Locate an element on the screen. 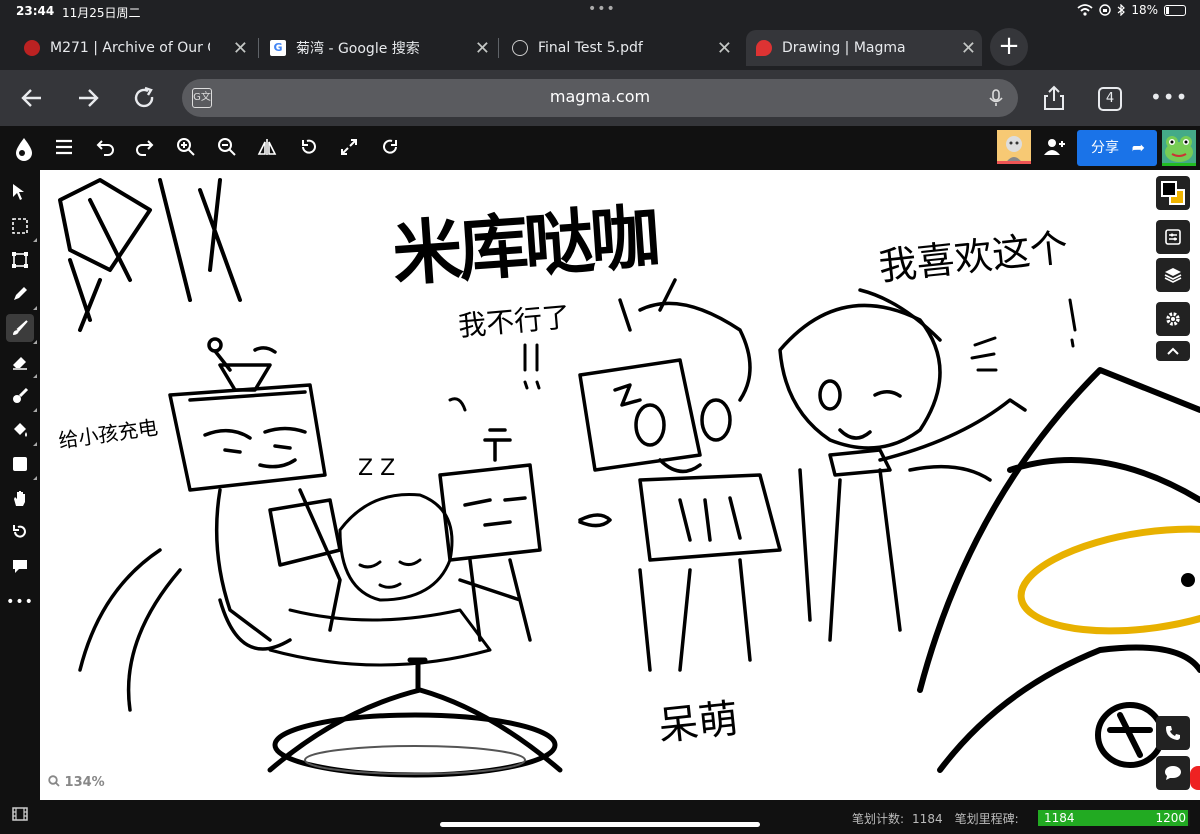  arrow-right-icon is located at coordinates (89, 98).